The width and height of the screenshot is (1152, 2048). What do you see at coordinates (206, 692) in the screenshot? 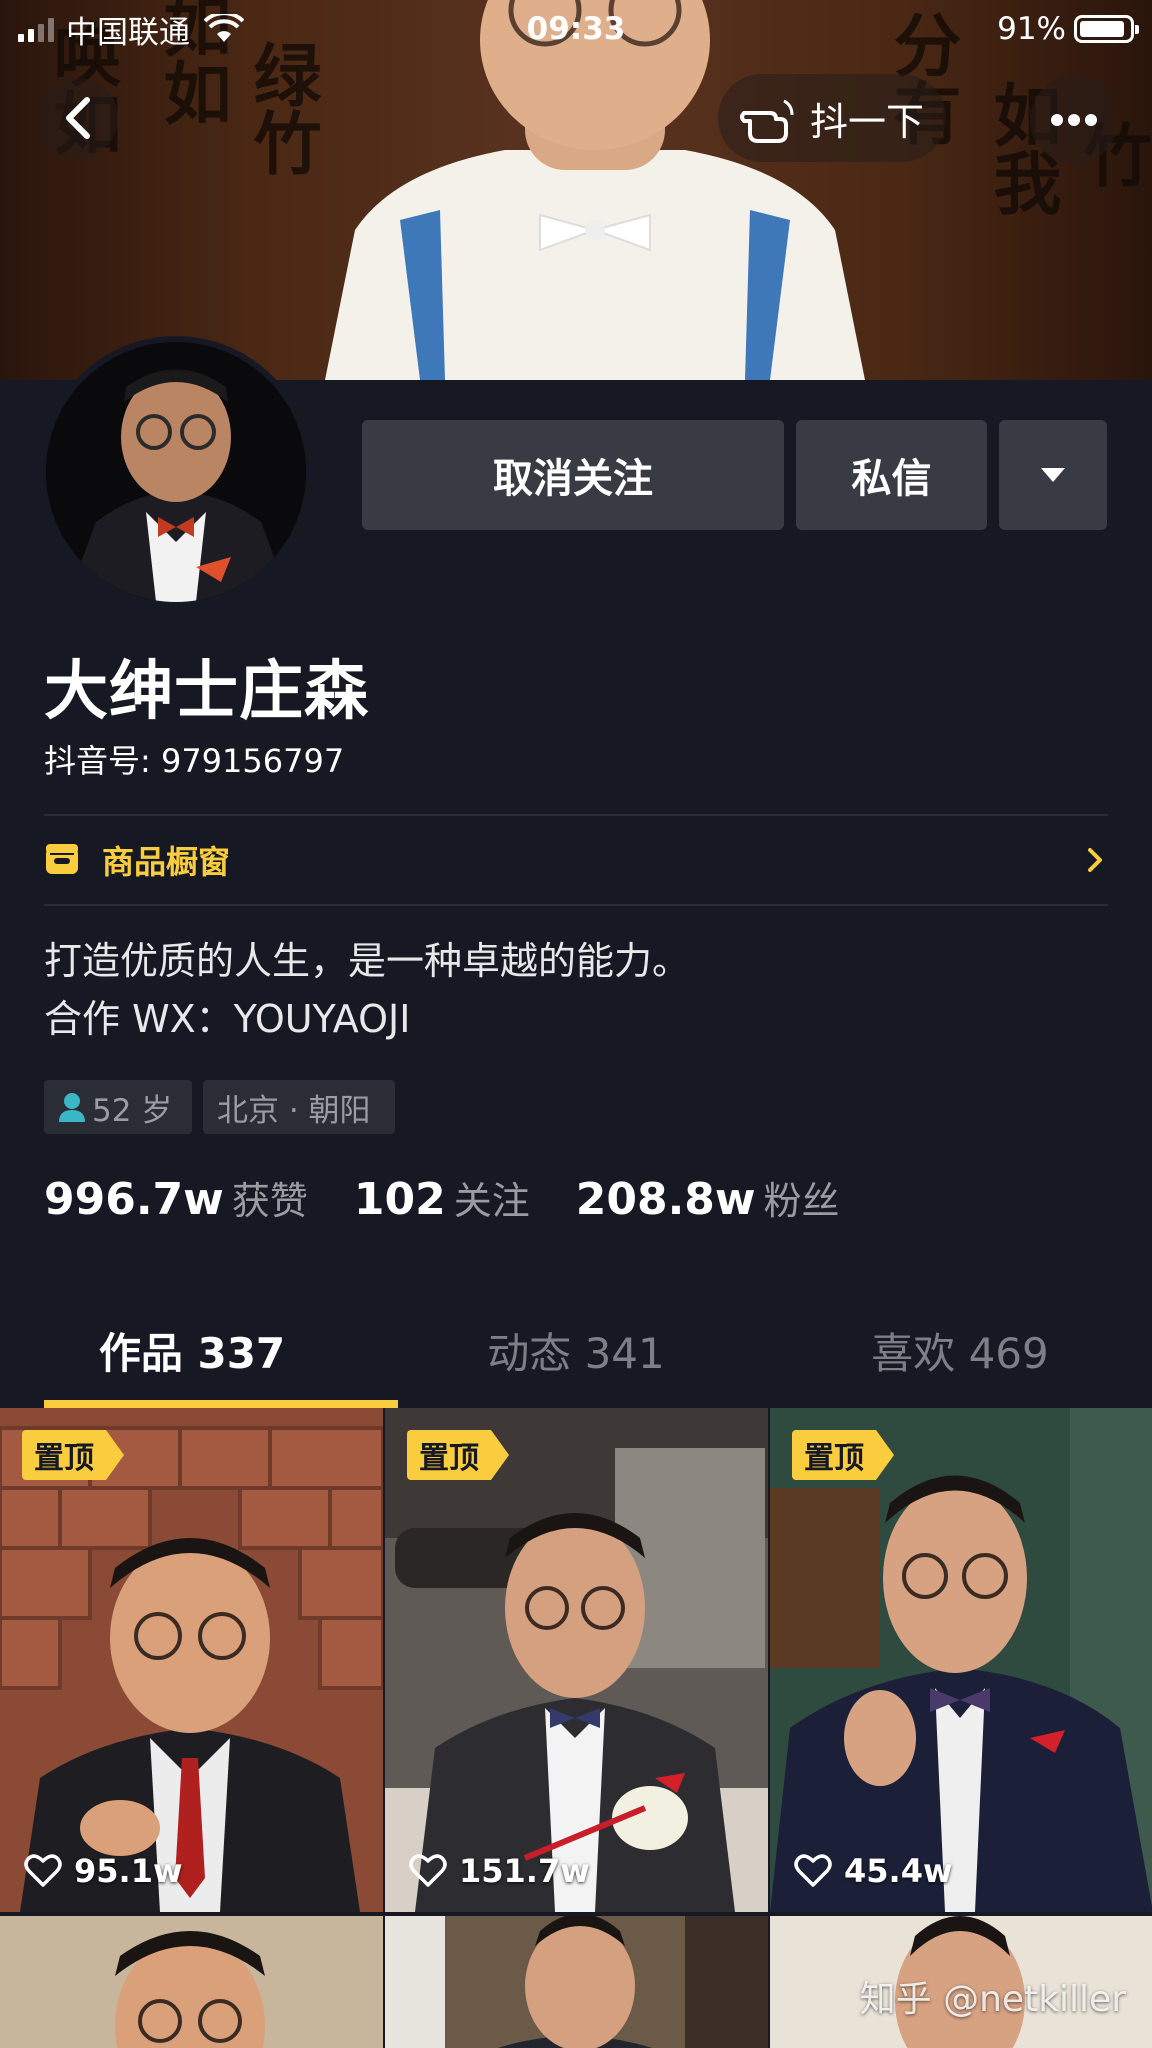
I see `profile-nickname: 大绅士庄森` at bounding box center [206, 692].